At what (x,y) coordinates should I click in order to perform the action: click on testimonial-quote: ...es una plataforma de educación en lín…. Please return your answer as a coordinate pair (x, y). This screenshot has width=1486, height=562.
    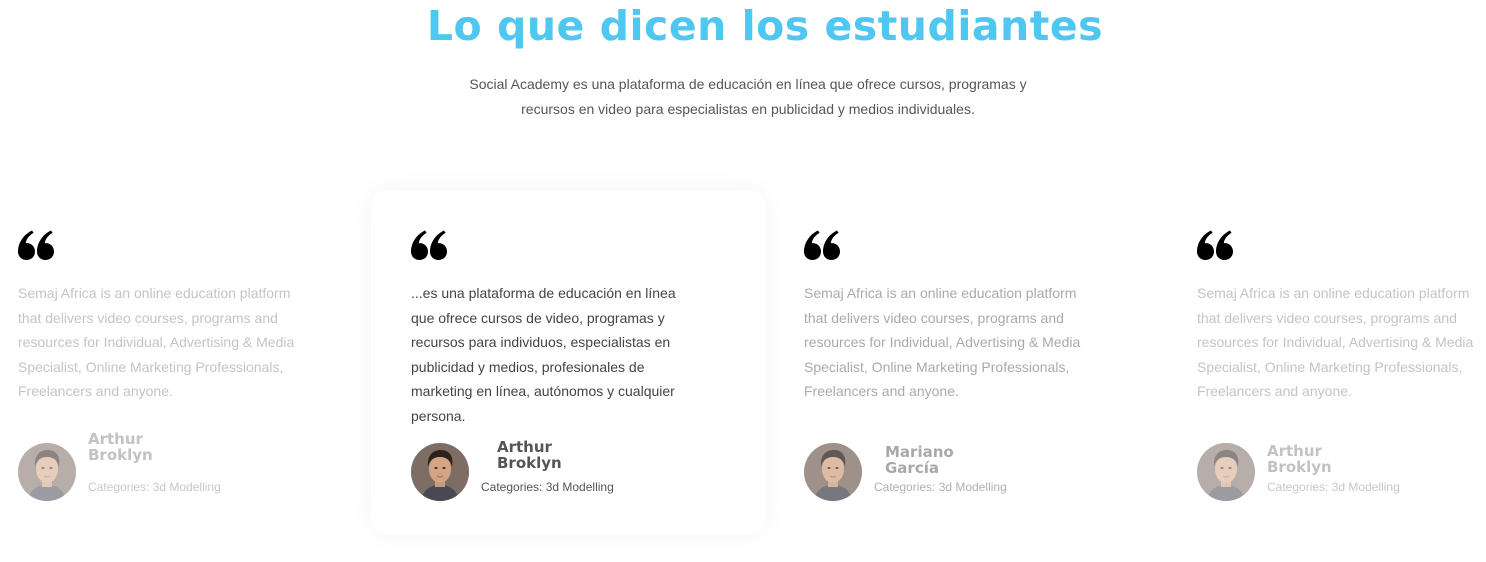
    Looking at the image, I should click on (543, 354).